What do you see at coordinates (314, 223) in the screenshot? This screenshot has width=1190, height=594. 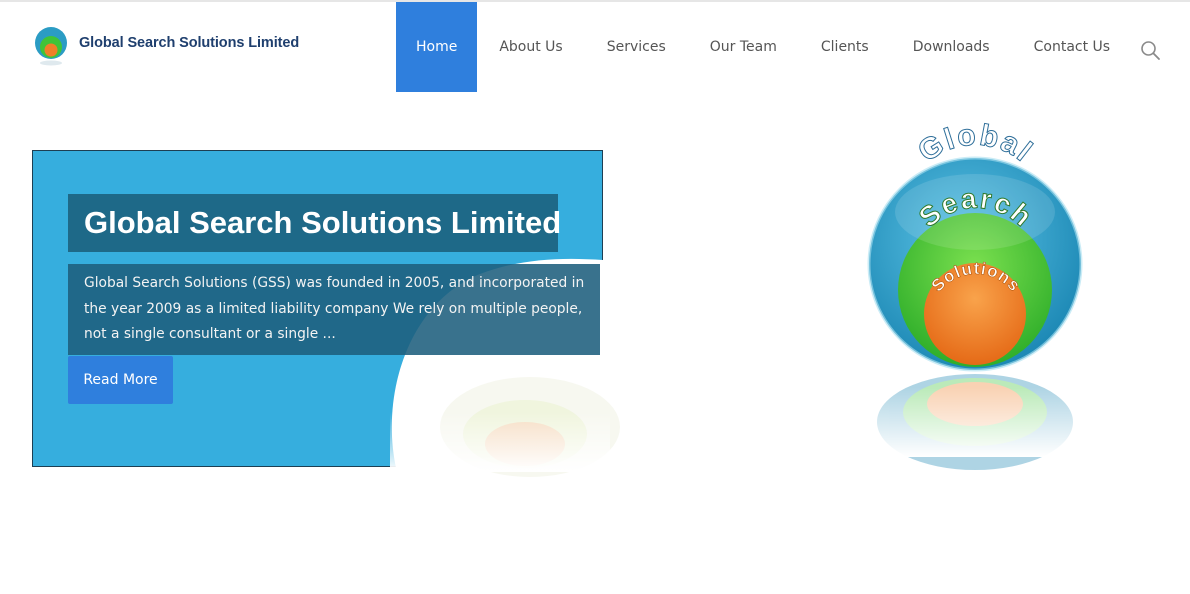 I see `hero-title: Global Search Solutions Limited` at bounding box center [314, 223].